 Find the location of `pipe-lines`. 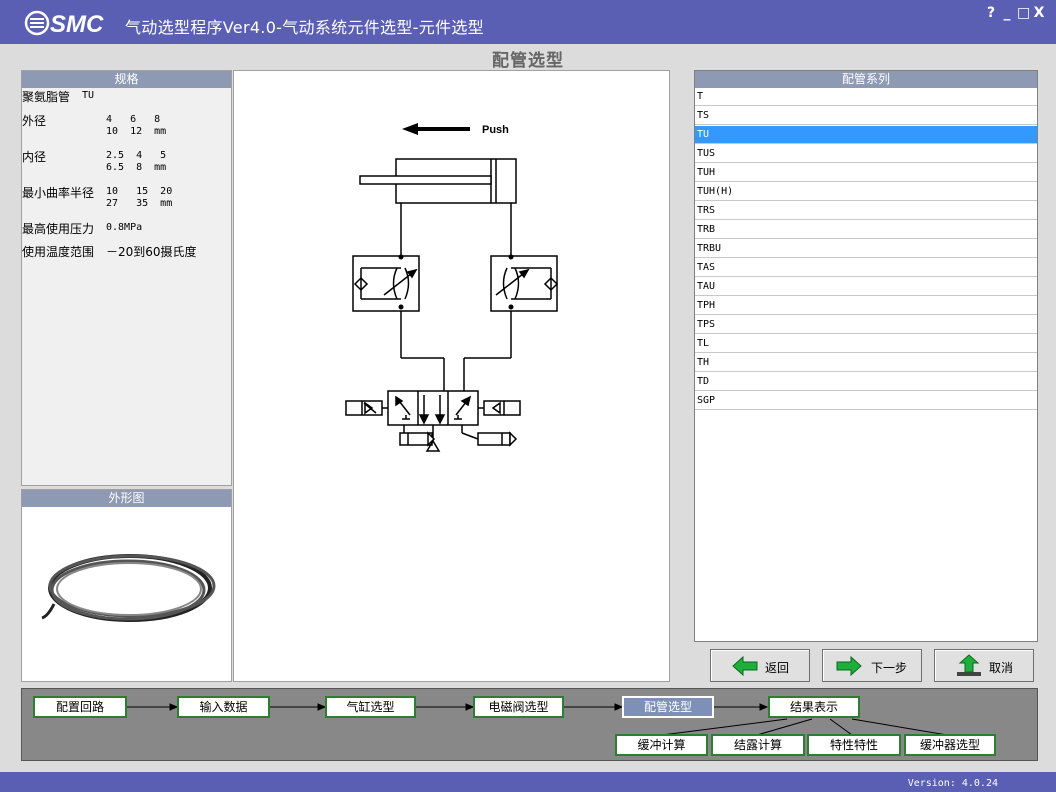

pipe-lines is located at coordinates (456, 297).